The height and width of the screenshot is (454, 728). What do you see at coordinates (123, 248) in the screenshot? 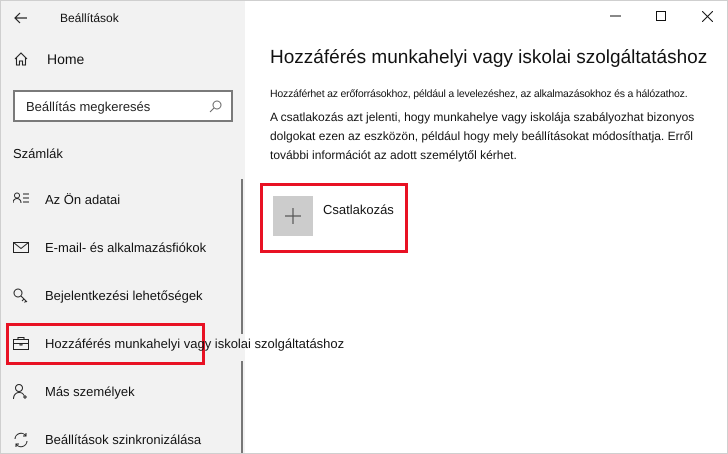
I see `nav-item: E-mail- és alkalmazásfiókok` at bounding box center [123, 248].